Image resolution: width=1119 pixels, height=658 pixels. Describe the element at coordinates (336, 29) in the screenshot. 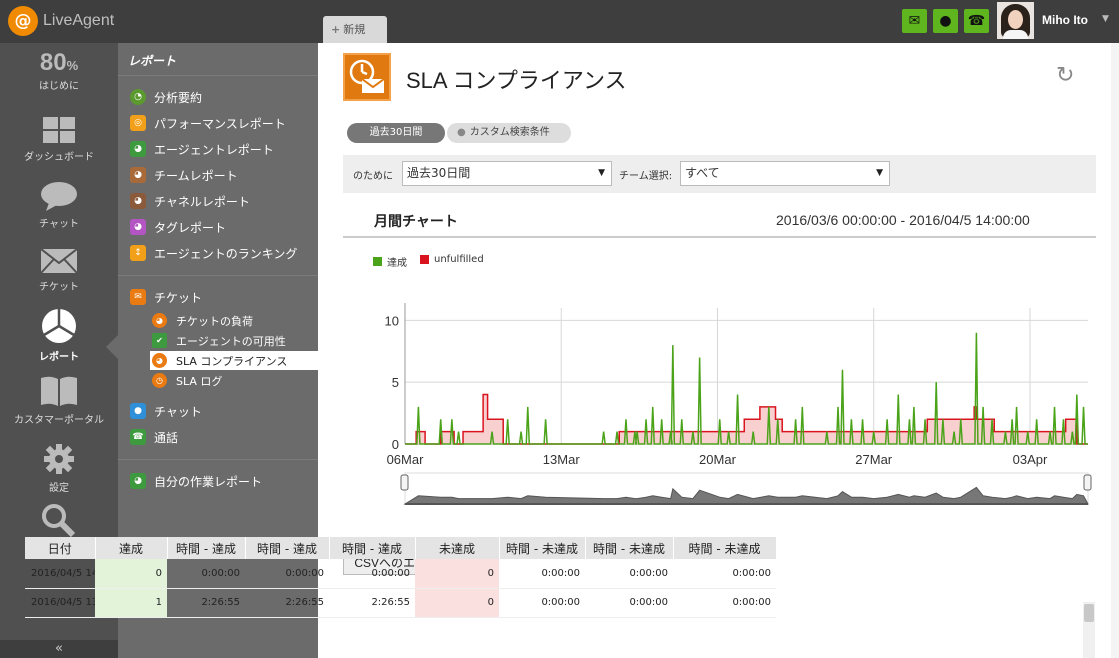

I see `plus-icon: +` at that location.